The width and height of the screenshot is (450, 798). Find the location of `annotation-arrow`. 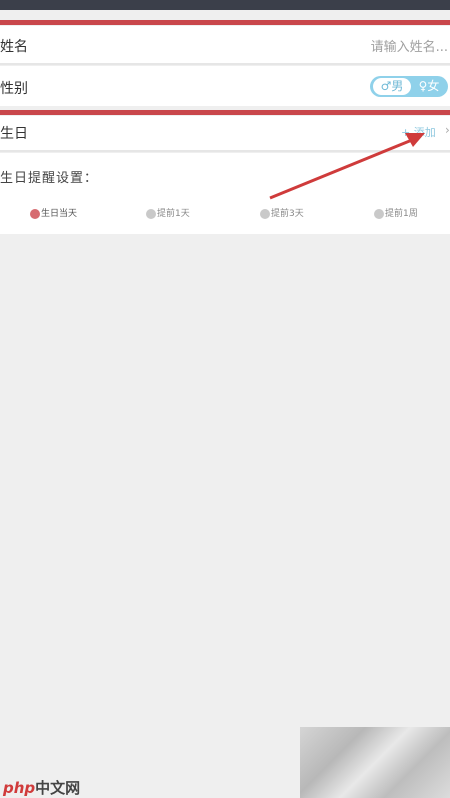

annotation-arrow is located at coordinates (347, 166).